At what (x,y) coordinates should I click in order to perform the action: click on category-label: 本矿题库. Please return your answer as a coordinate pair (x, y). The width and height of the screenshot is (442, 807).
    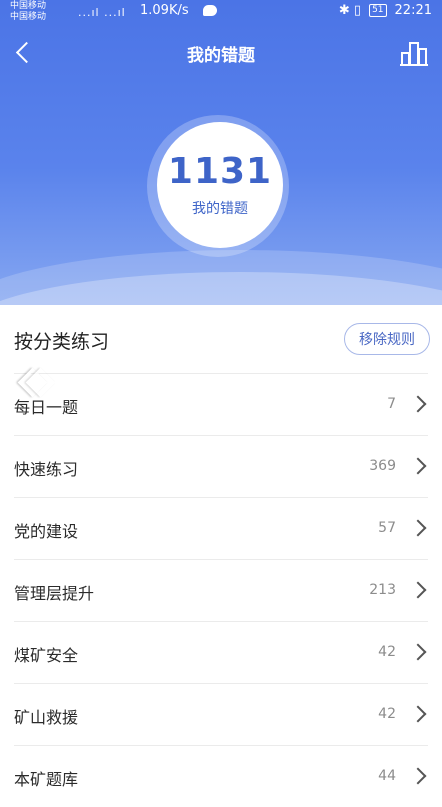
    Looking at the image, I should click on (46, 779).